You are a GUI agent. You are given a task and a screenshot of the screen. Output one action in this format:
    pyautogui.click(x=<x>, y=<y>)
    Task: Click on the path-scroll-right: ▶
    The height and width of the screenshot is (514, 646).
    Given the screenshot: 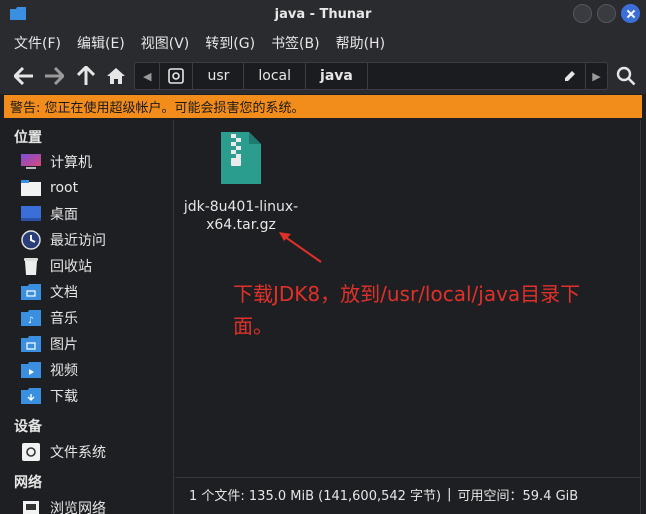 What is the action you would take?
    pyautogui.click(x=596, y=76)
    